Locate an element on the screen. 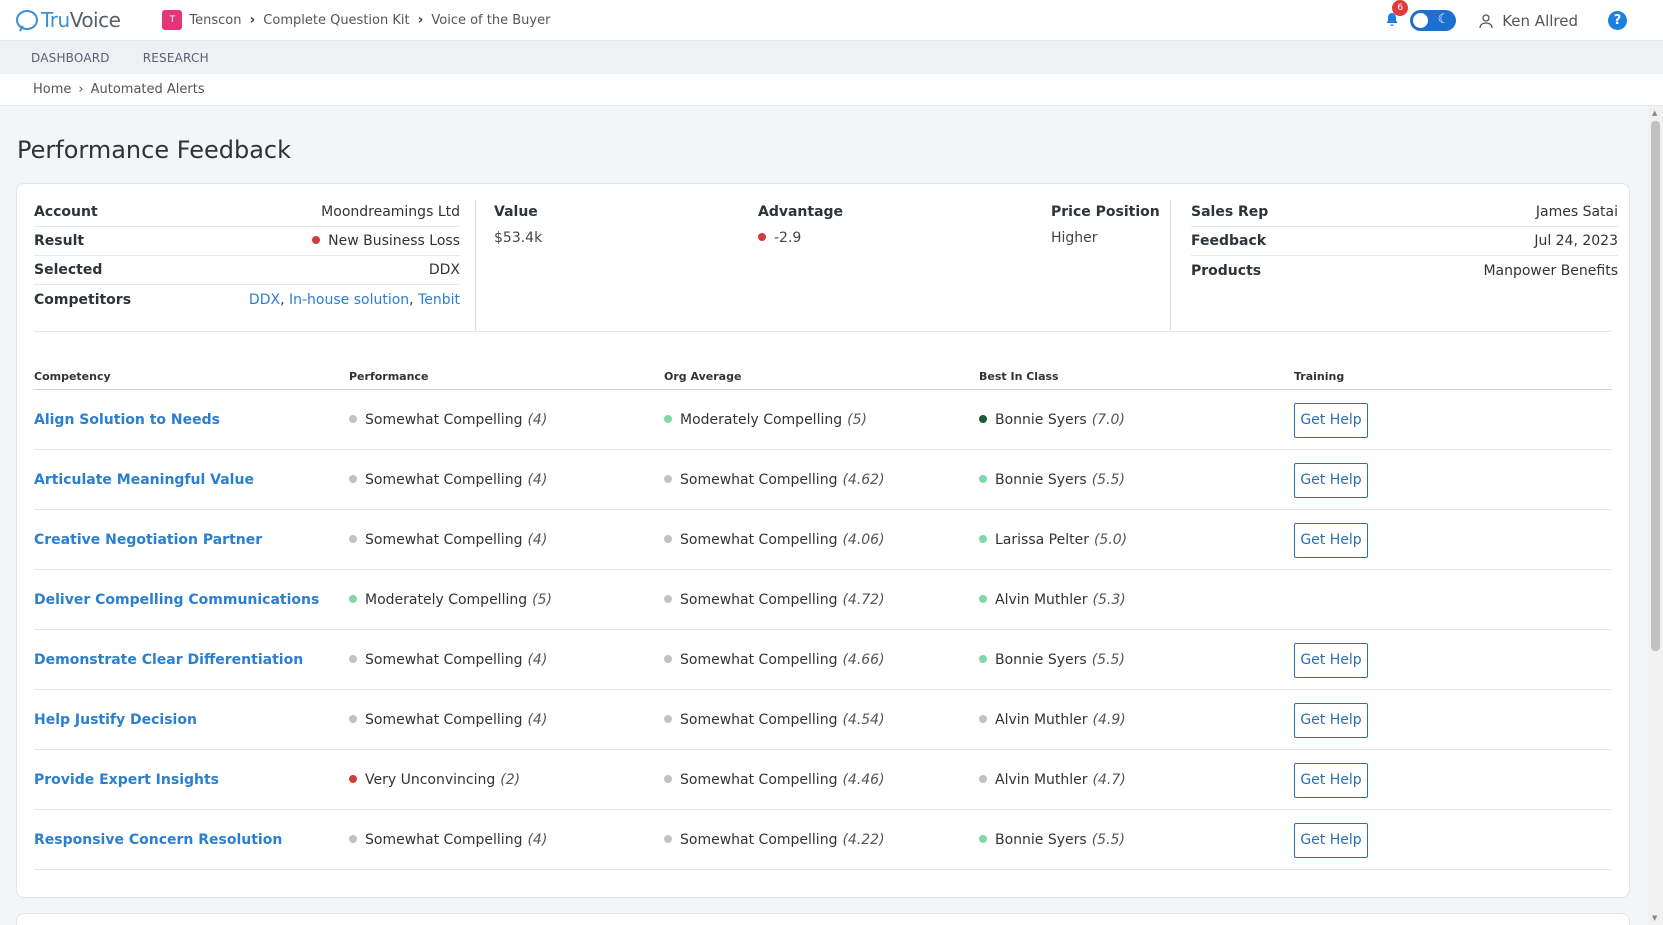 Image resolution: width=1663 pixels, height=925 pixels. divider is located at coordinates (475, 265).